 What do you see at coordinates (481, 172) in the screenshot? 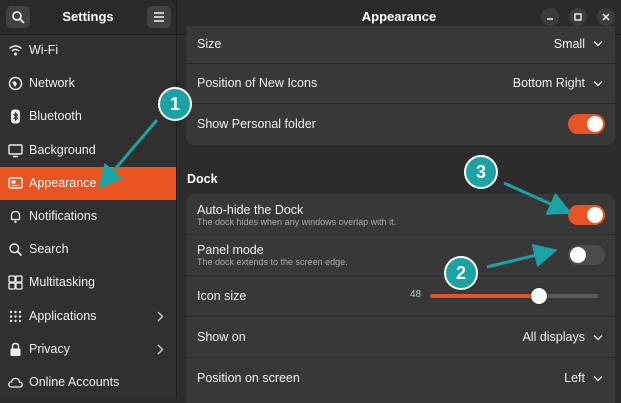
I see `annotation-badge-3: 3` at bounding box center [481, 172].